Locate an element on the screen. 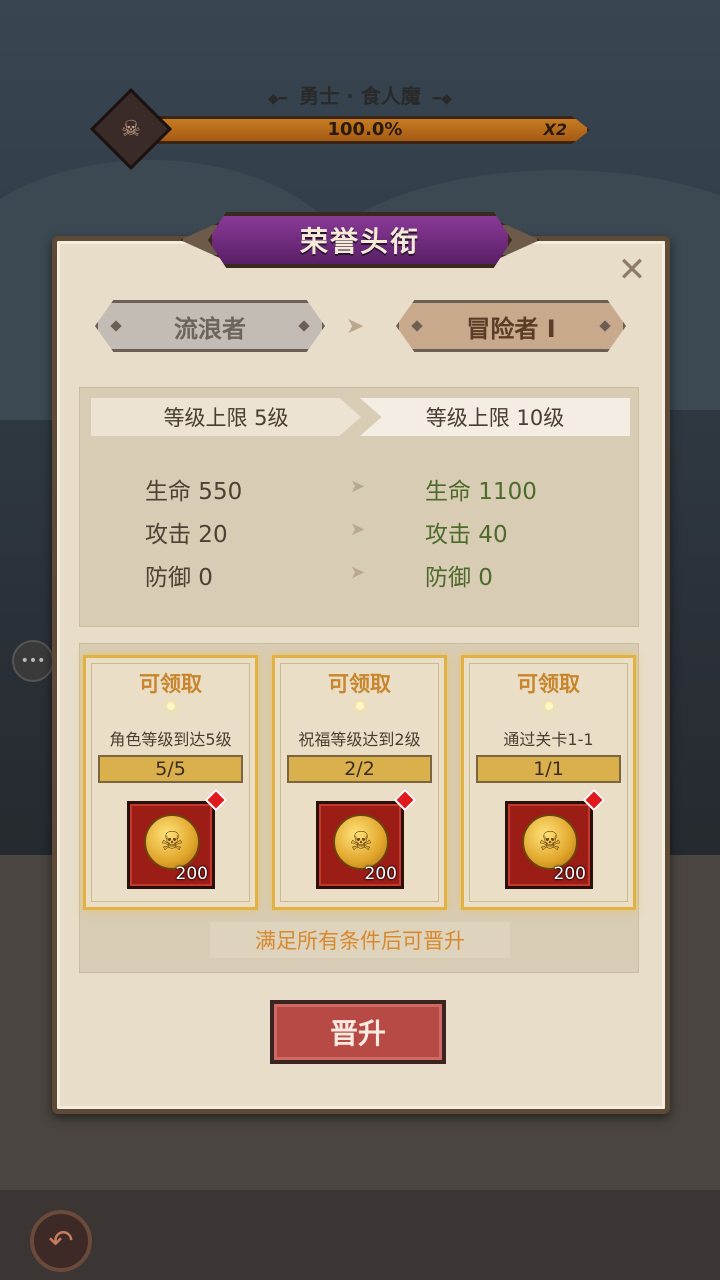  task-progress-text: 1/1 is located at coordinates (548, 769).